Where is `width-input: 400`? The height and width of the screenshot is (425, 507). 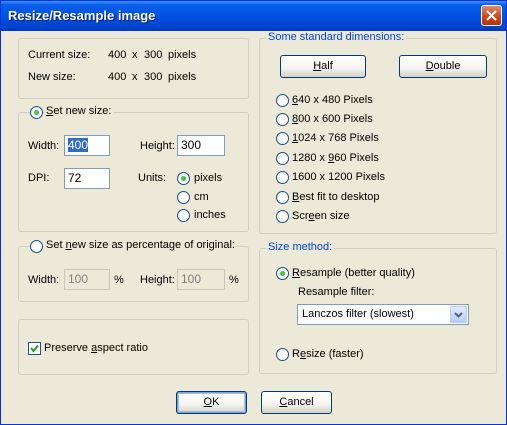 width-input: 400 is located at coordinates (87, 145).